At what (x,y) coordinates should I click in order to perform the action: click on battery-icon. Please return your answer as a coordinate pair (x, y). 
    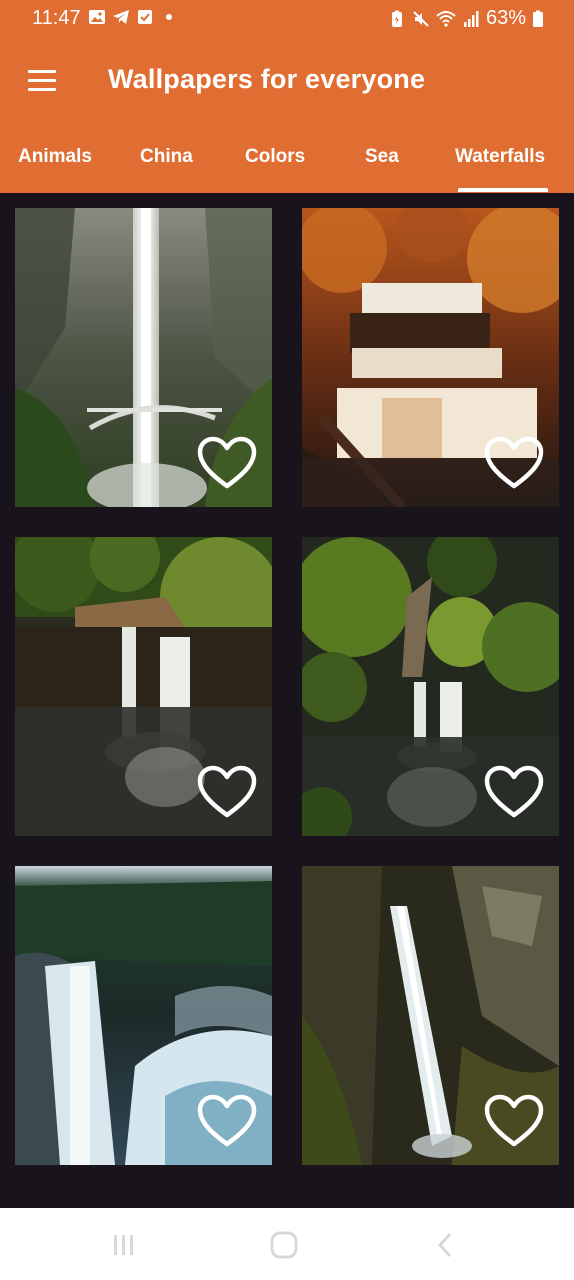
    Looking at the image, I should click on (538, 18).